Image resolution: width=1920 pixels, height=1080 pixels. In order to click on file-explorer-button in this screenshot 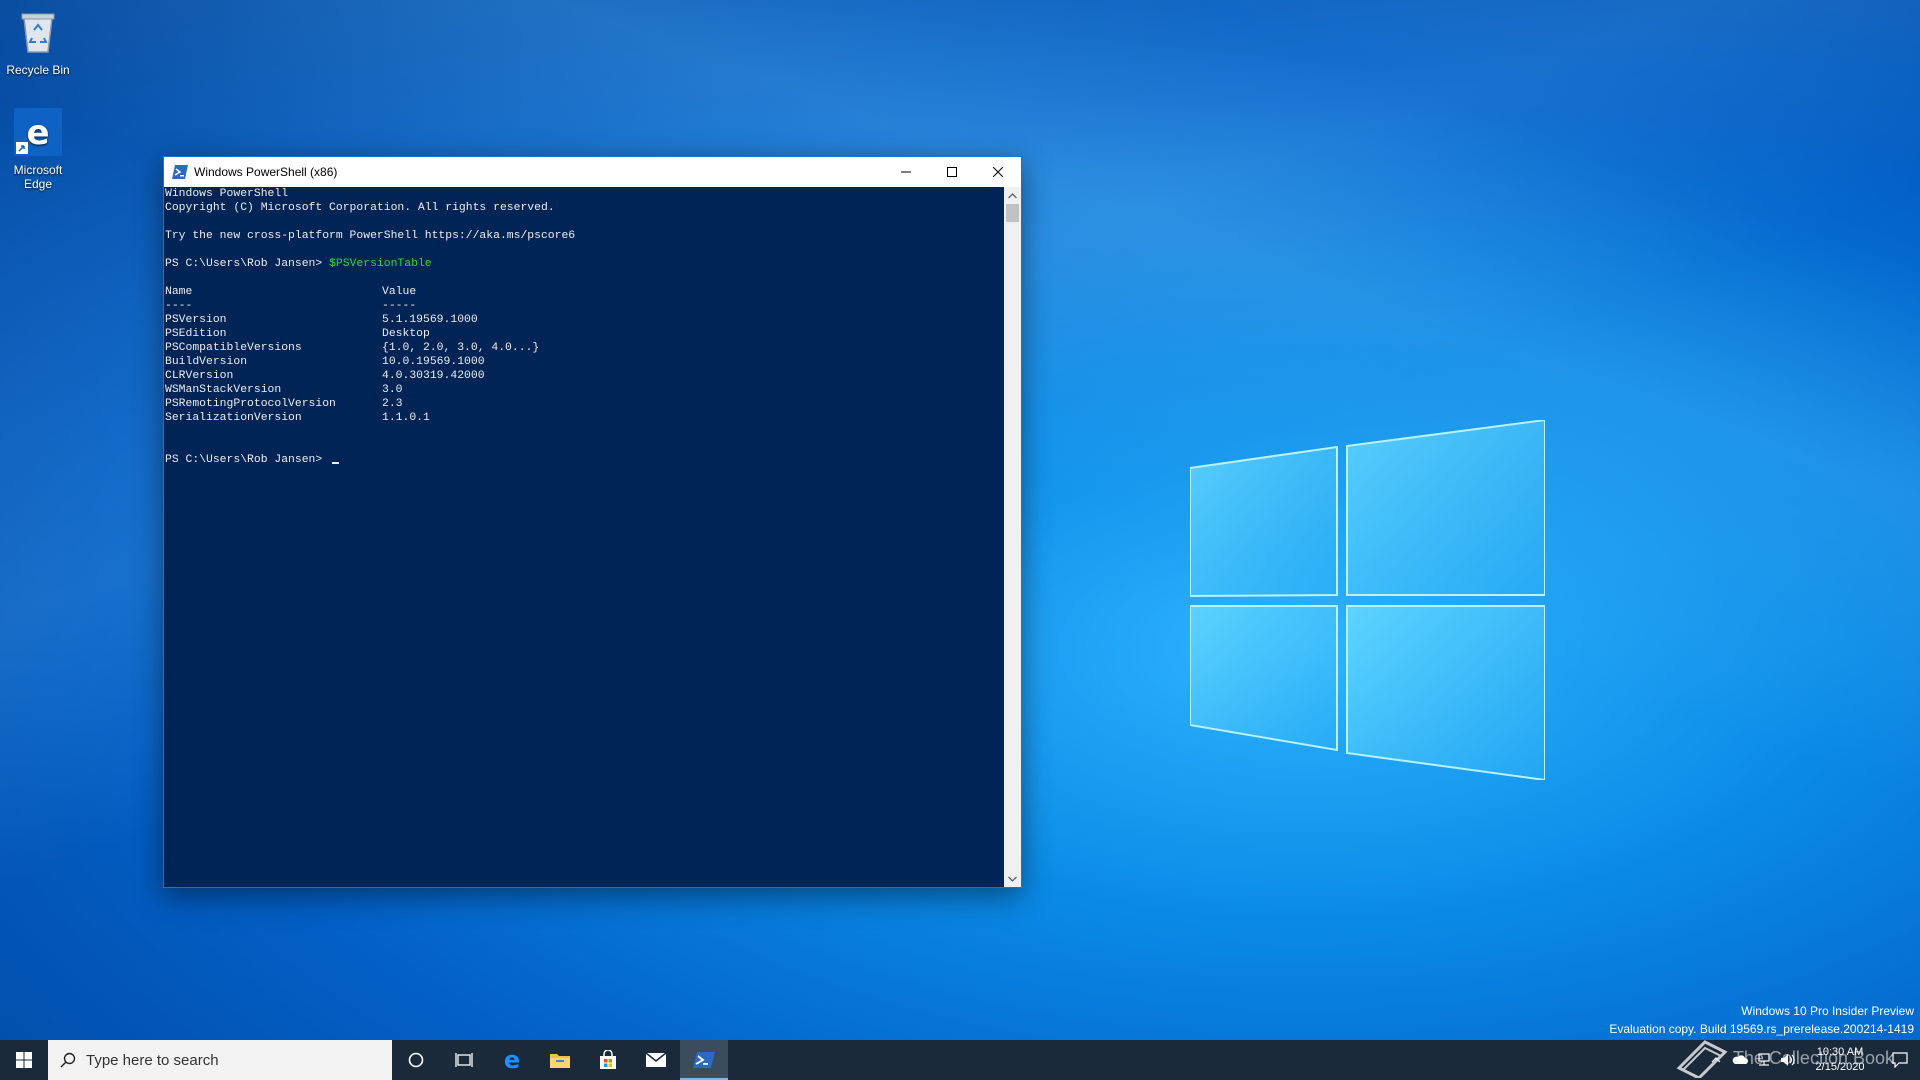, I will do `click(560, 1060)`.